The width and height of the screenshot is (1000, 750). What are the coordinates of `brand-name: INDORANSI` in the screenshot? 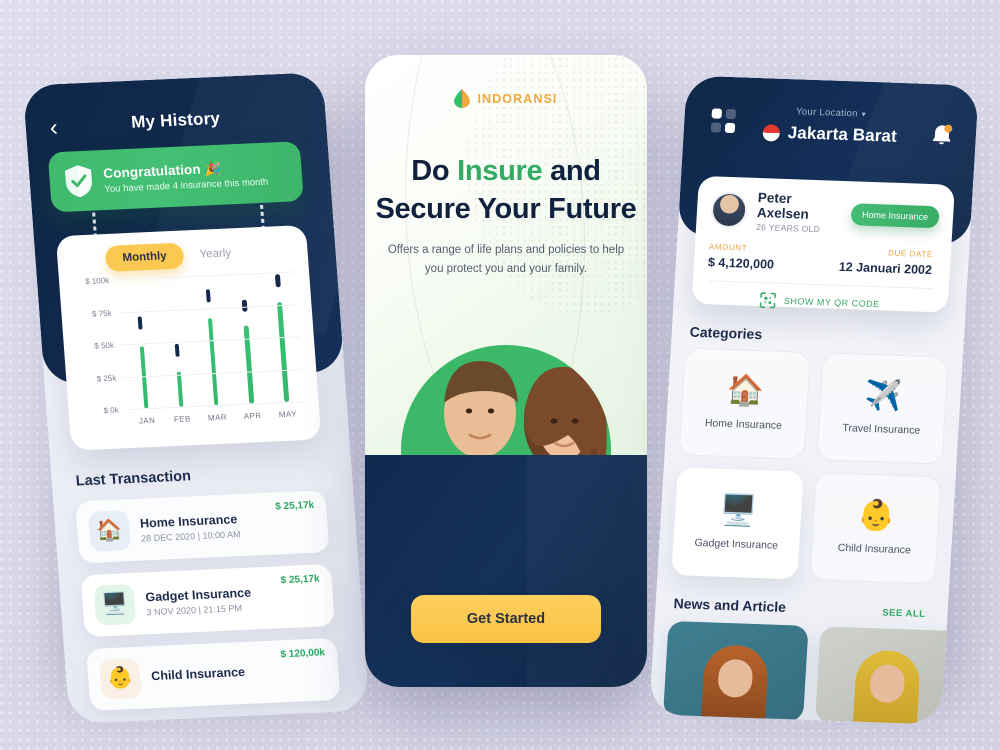 It's located at (517, 98).